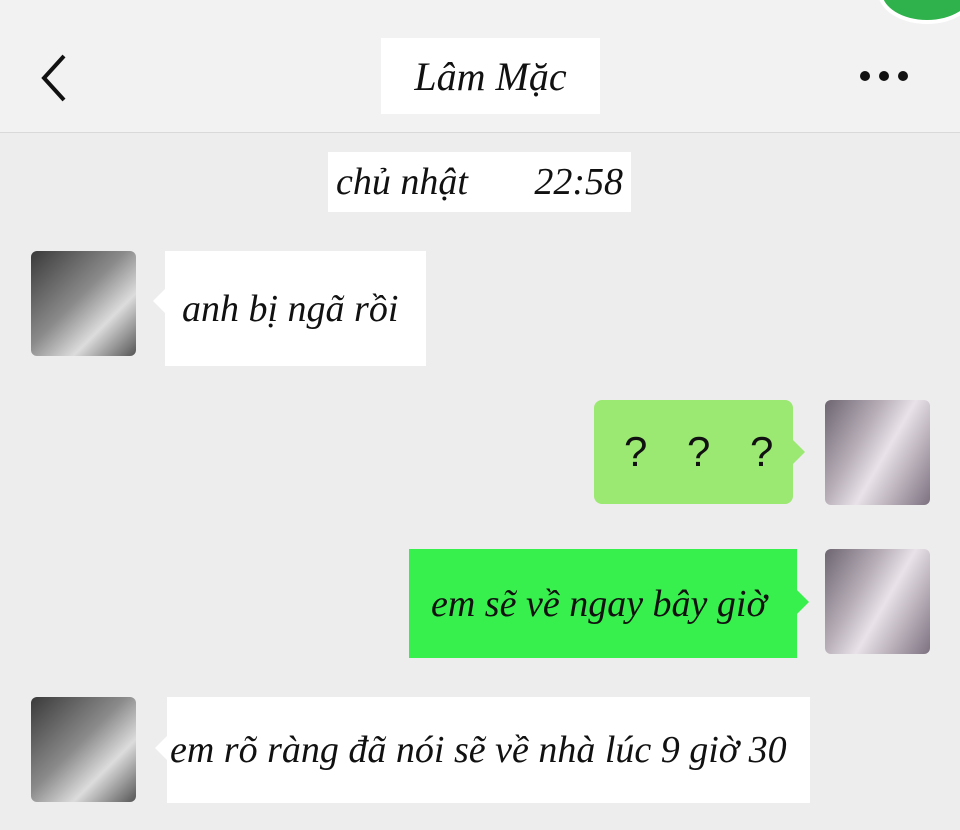  What do you see at coordinates (490, 76) in the screenshot?
I see `chat-title: Lâm Mặc` at bounding box center [490, 76].